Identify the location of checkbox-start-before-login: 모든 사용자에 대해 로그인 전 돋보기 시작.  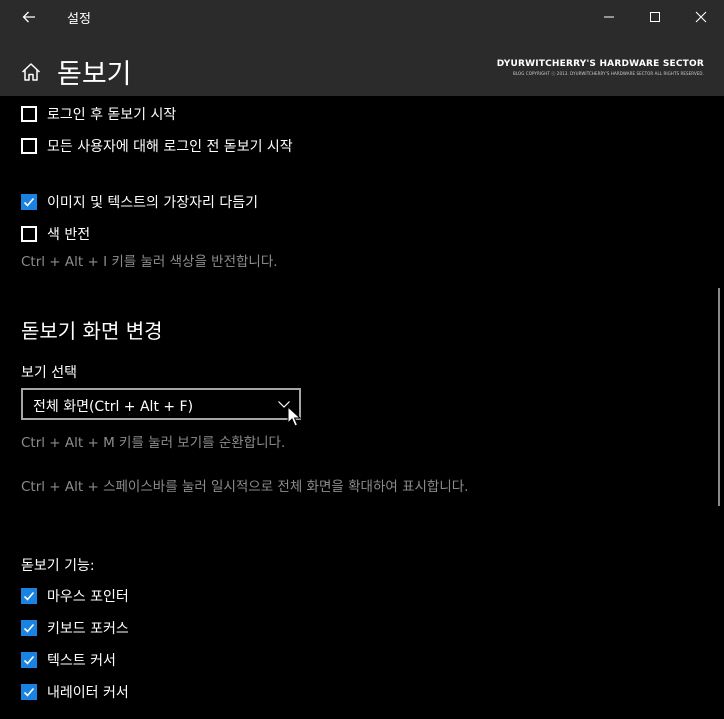
(157, 146).